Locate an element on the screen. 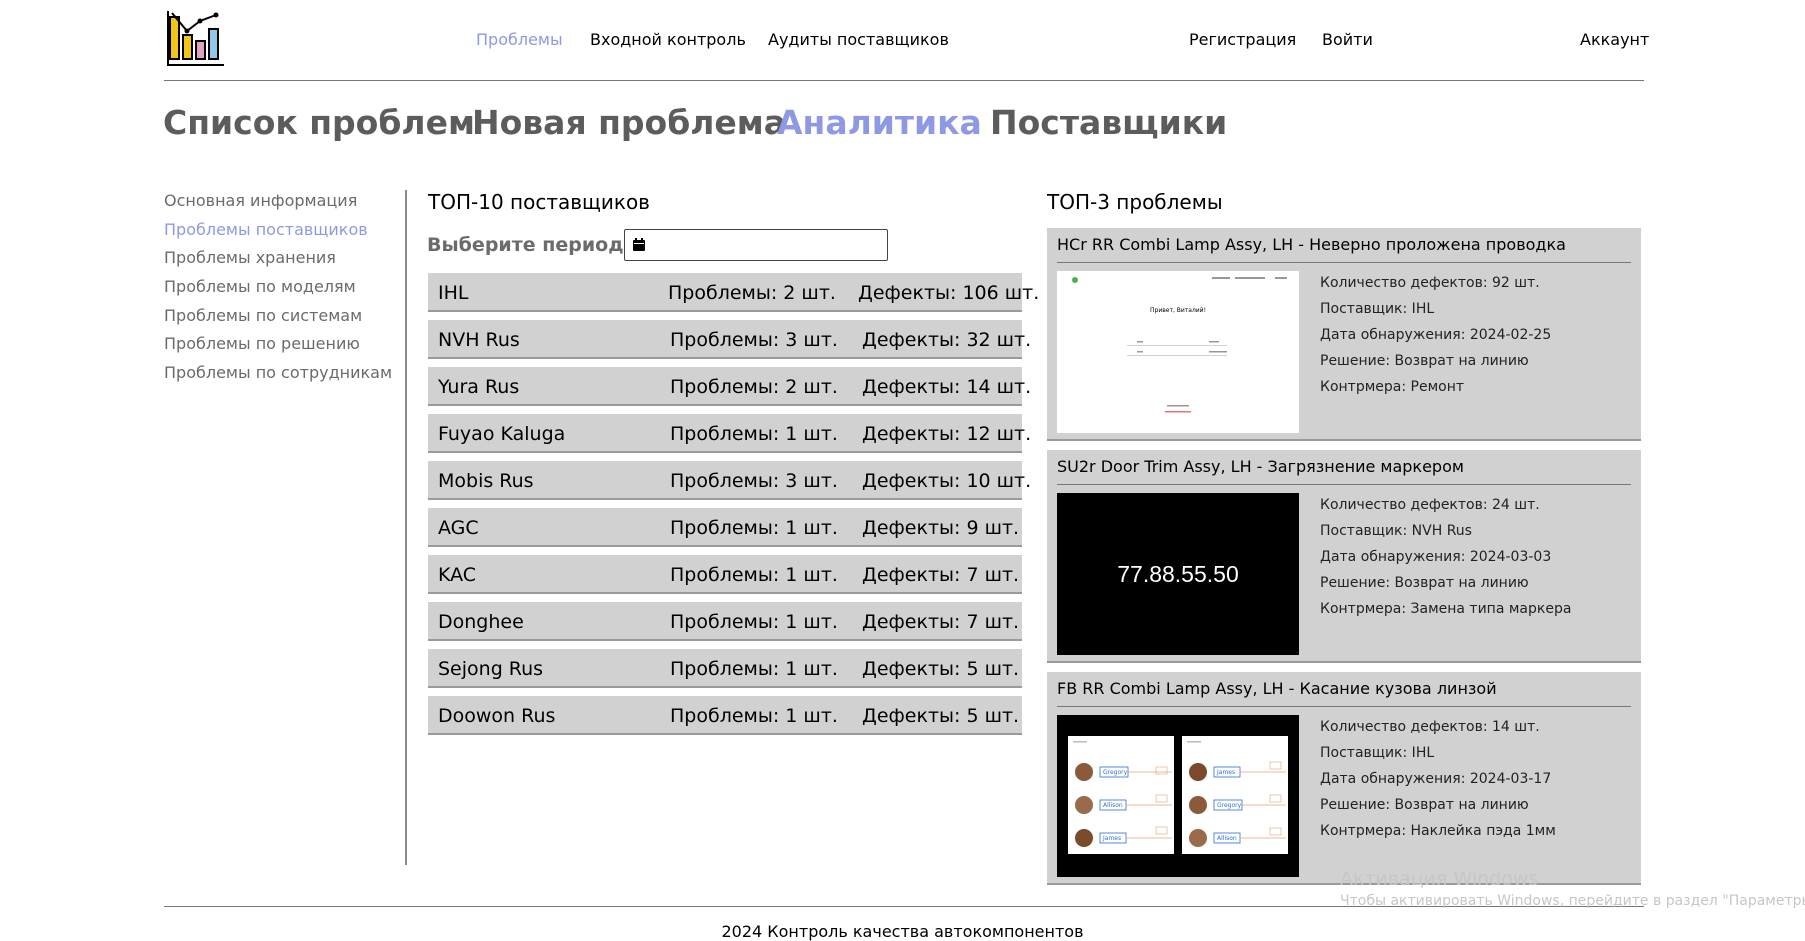 Image resolution: width=1805 pixels, height=941 pixels. supplier-defects: Дефекты: 32 шт. is located at coordinates (947, 340).